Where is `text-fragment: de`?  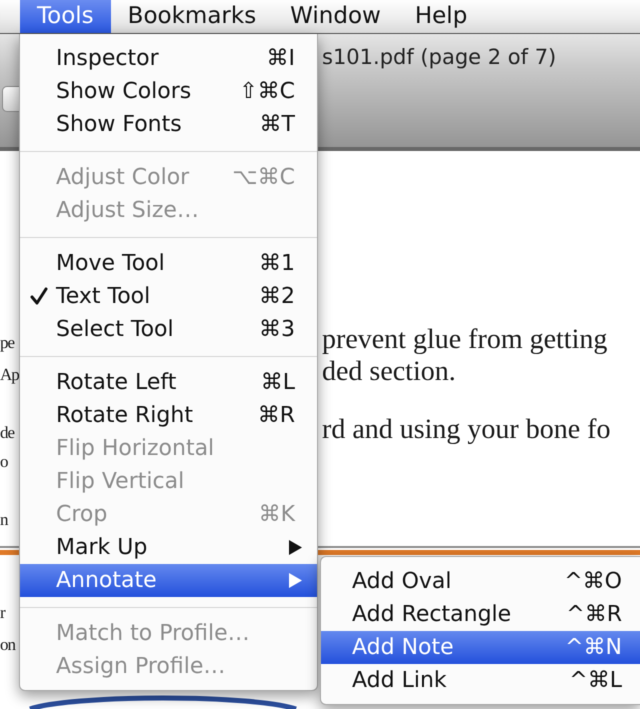
text-fragment: de is located at coordinates (7, 432).